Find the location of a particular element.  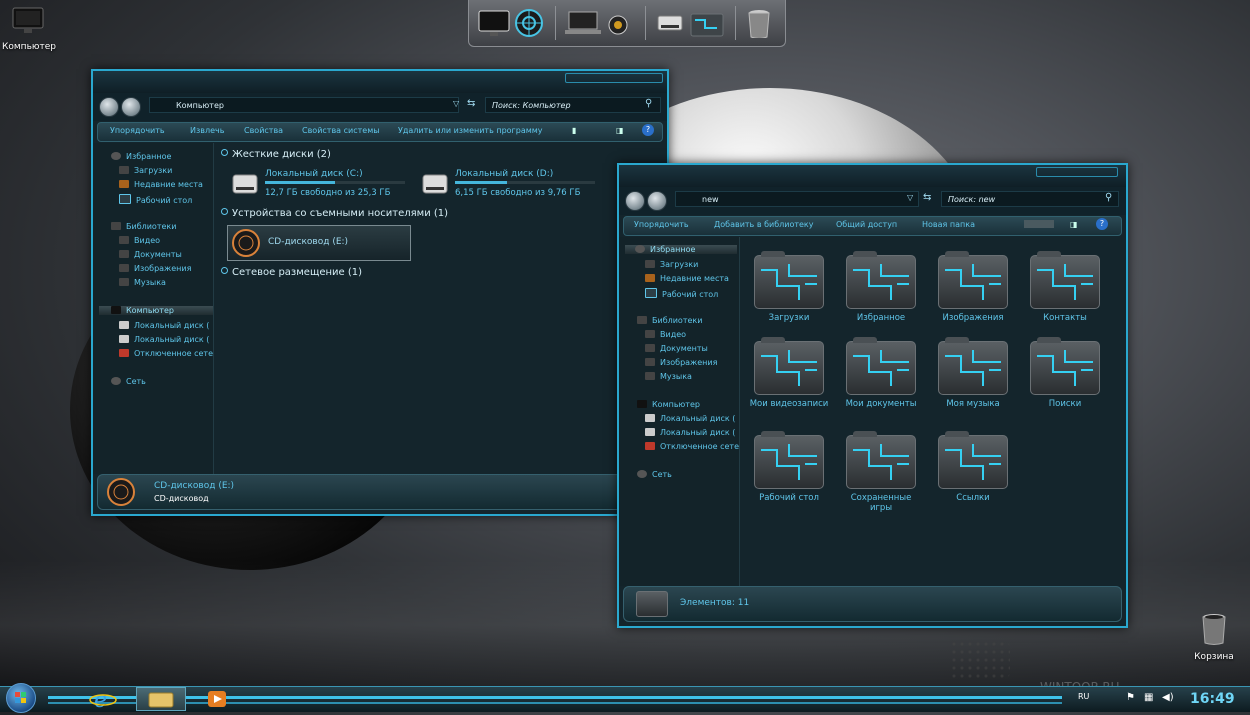

folder-my-music: Моя музыка is located at coordinates (973, 373).